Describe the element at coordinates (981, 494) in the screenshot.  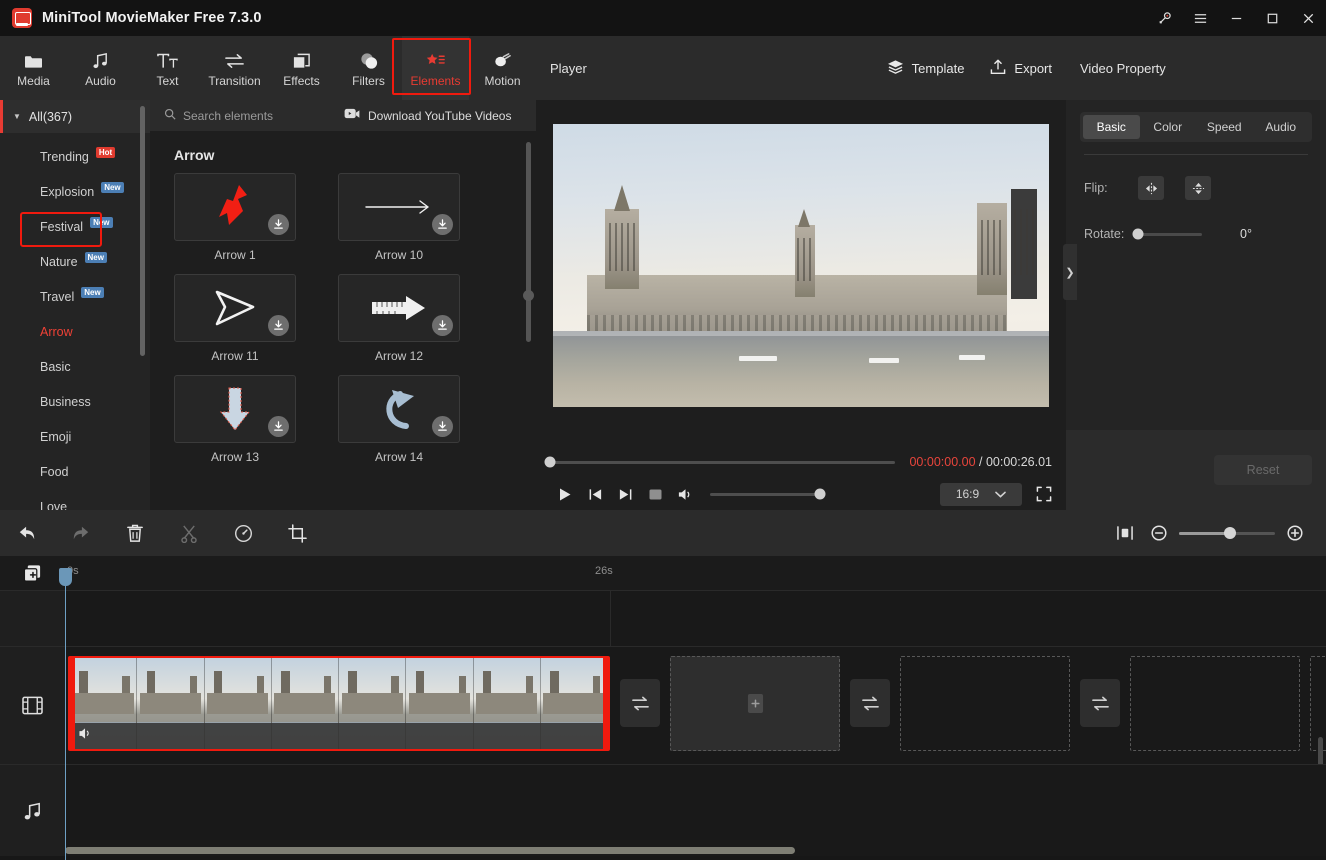
I see `aspect-ratio-select: 16:9` at that location.